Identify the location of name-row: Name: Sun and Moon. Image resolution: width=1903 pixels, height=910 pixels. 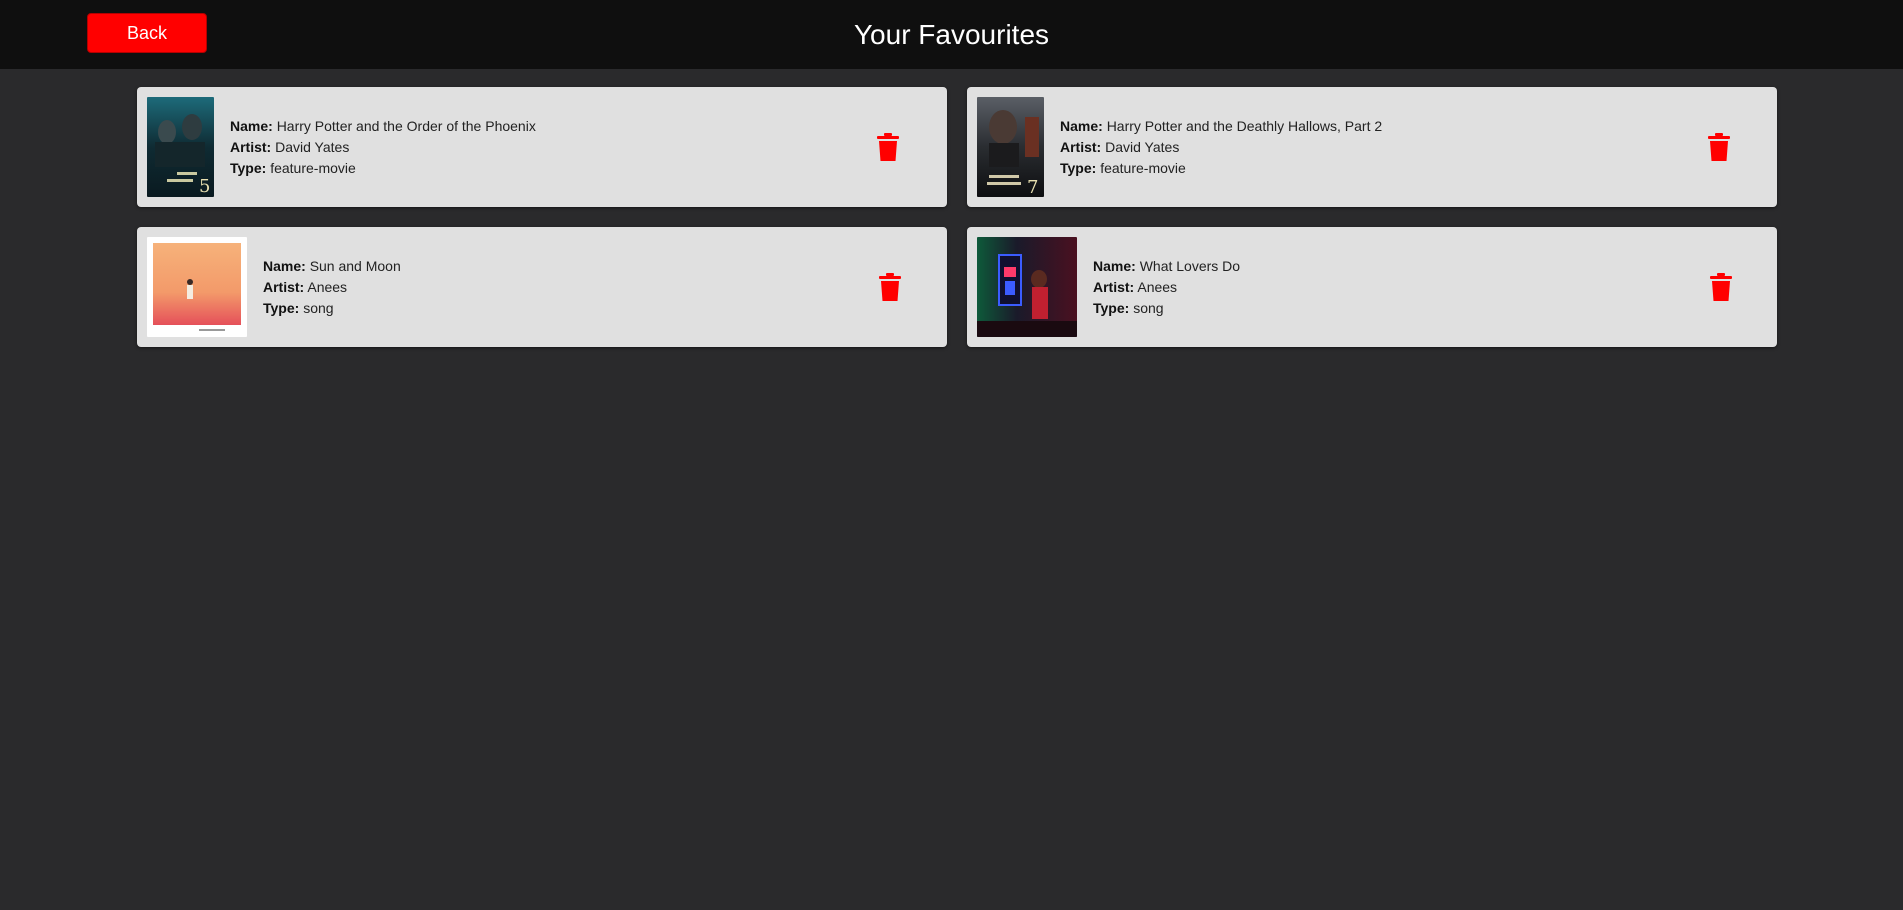
(332, 265).